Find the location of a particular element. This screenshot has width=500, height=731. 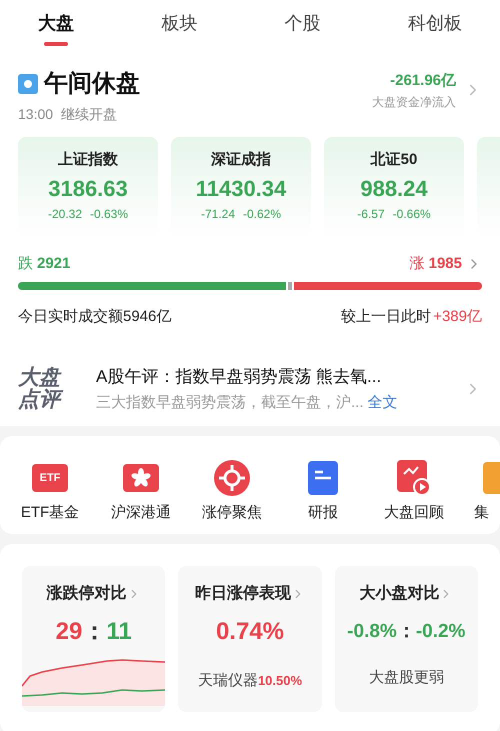

document-icon is located at coordinates (323, 478).